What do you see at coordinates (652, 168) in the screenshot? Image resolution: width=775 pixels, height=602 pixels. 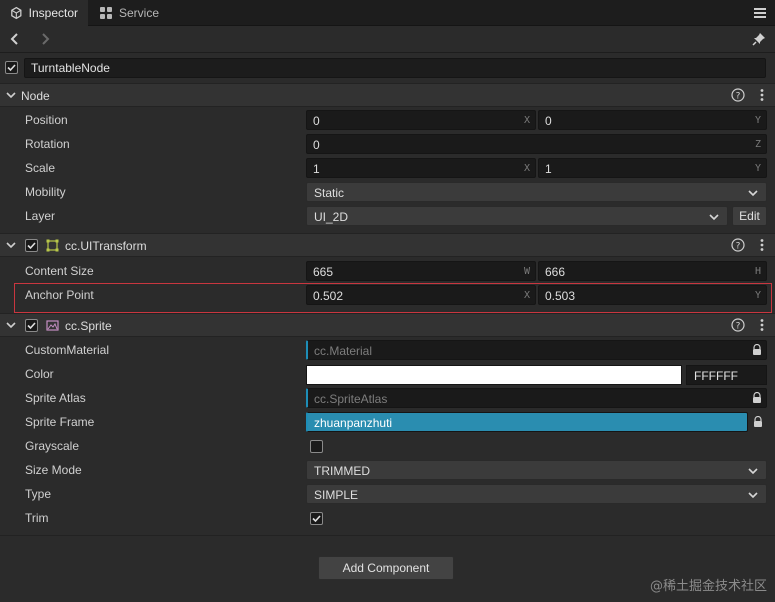 I see `scale-y-field: 1 Y` at bounding box center [652, 168].